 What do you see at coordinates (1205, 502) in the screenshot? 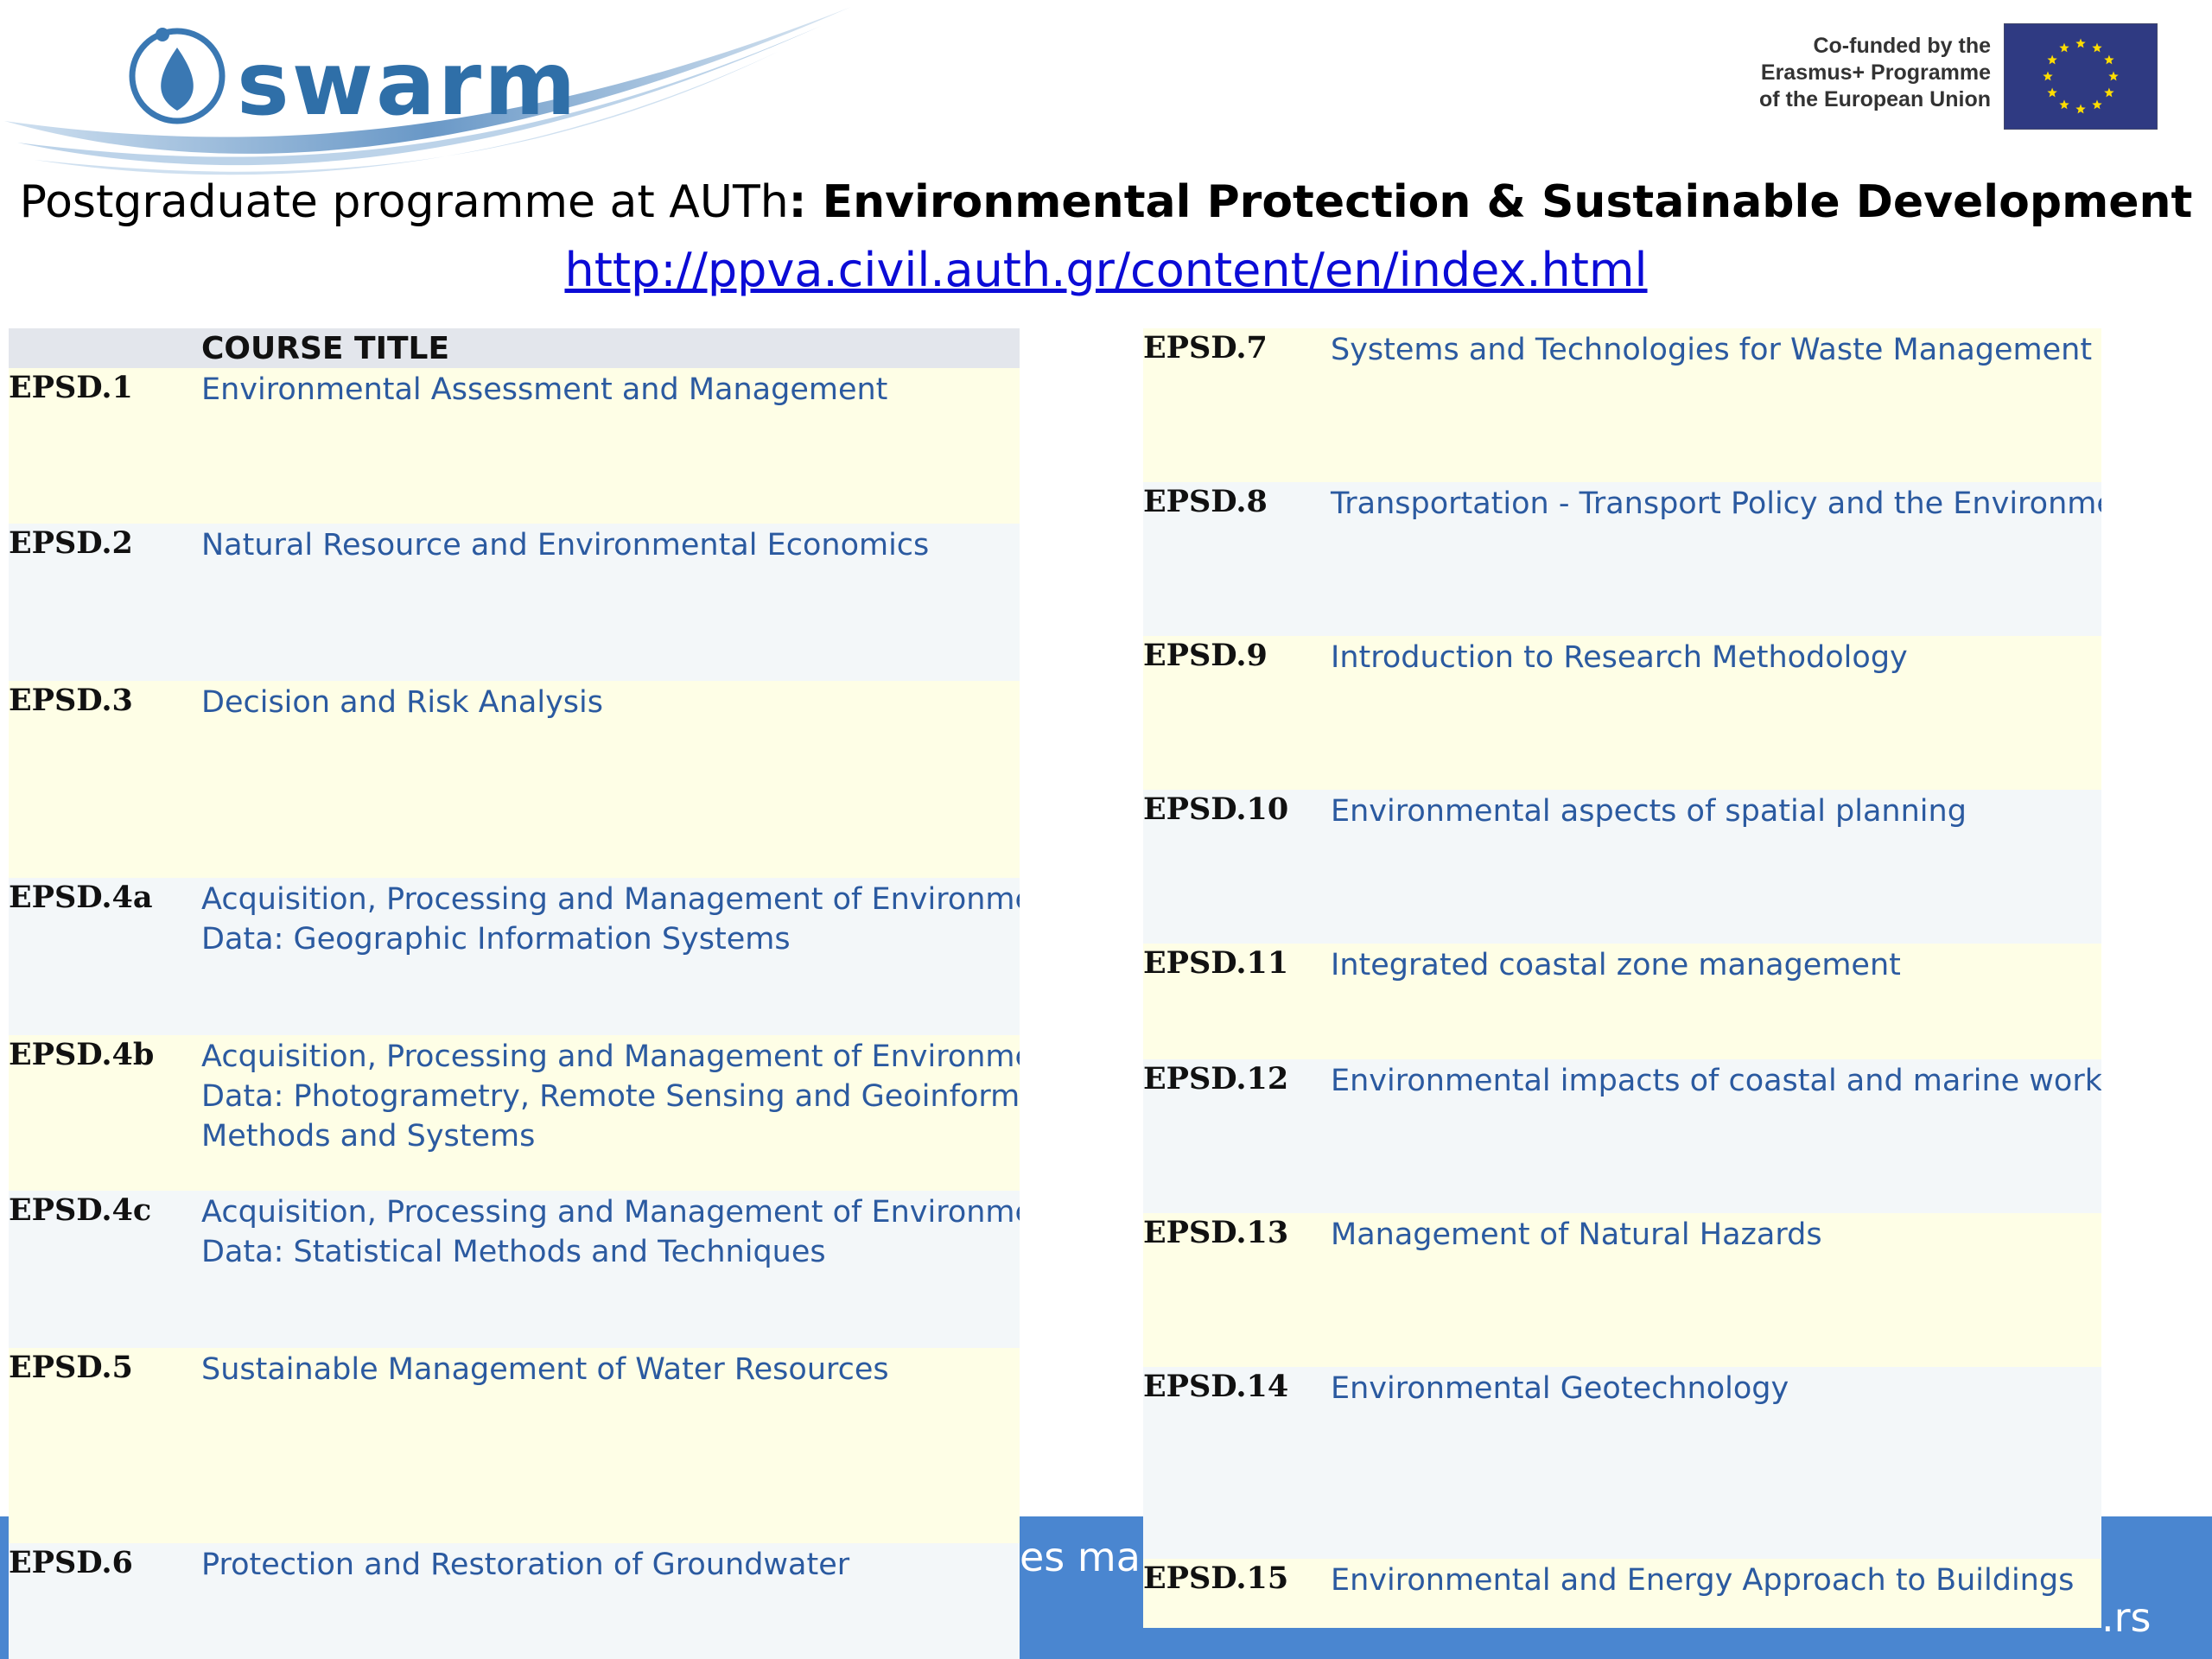
I see `course-code: EPSD.8` at bounding box center [1205, 502].